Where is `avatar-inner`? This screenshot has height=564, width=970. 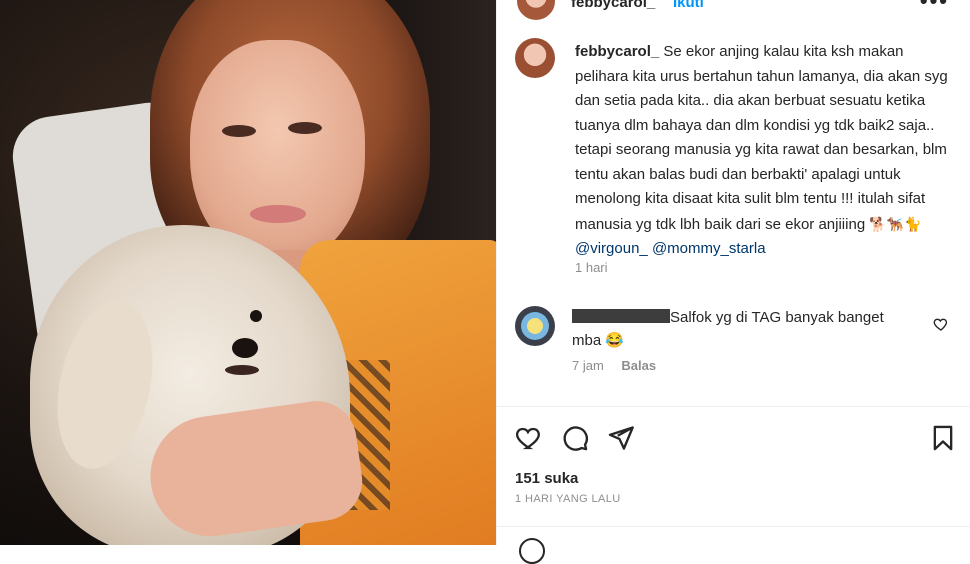
avatar-inner is located at coordinates (535, 326).